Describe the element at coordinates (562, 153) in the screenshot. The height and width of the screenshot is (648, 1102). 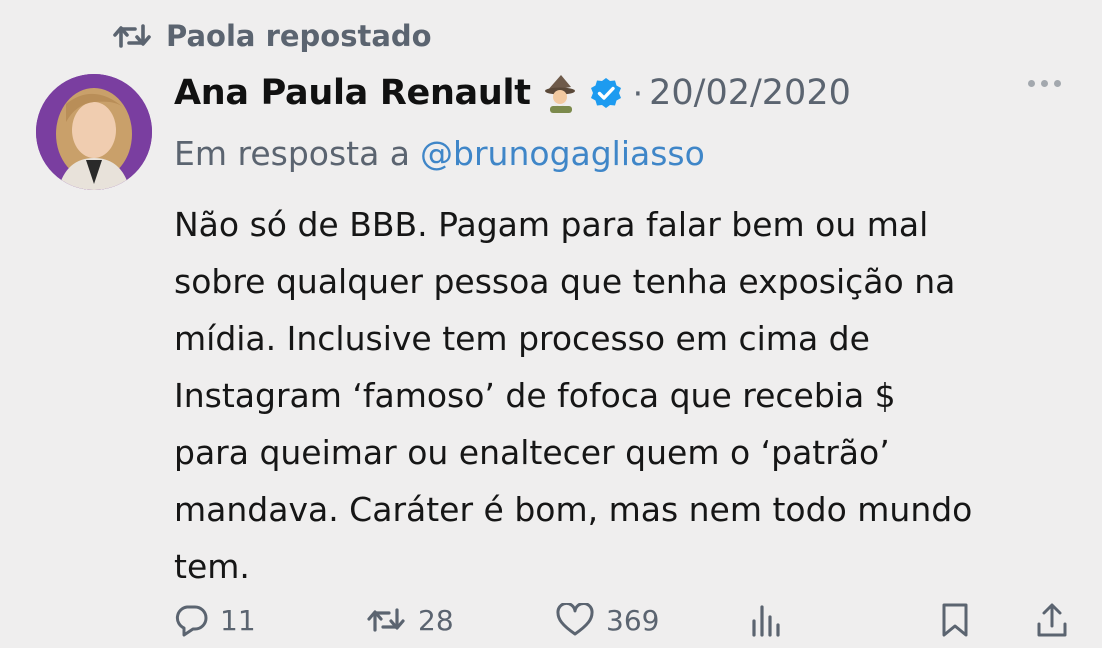
I see `reply-handle-link: @brunogagliasso` at that location.